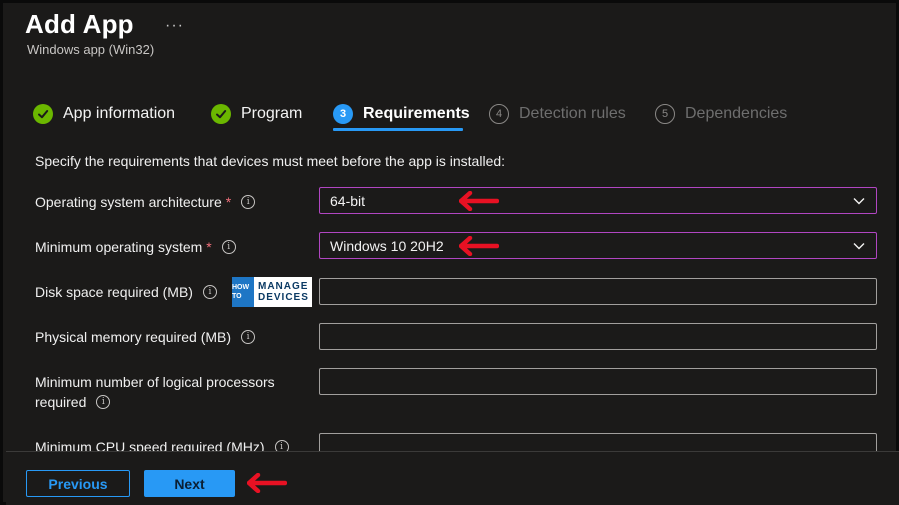 Image resolution: width=899 pixels, height=505 pixels. I want to click on disk-space-label: Disk space required (MB) i, so click(126, 292).